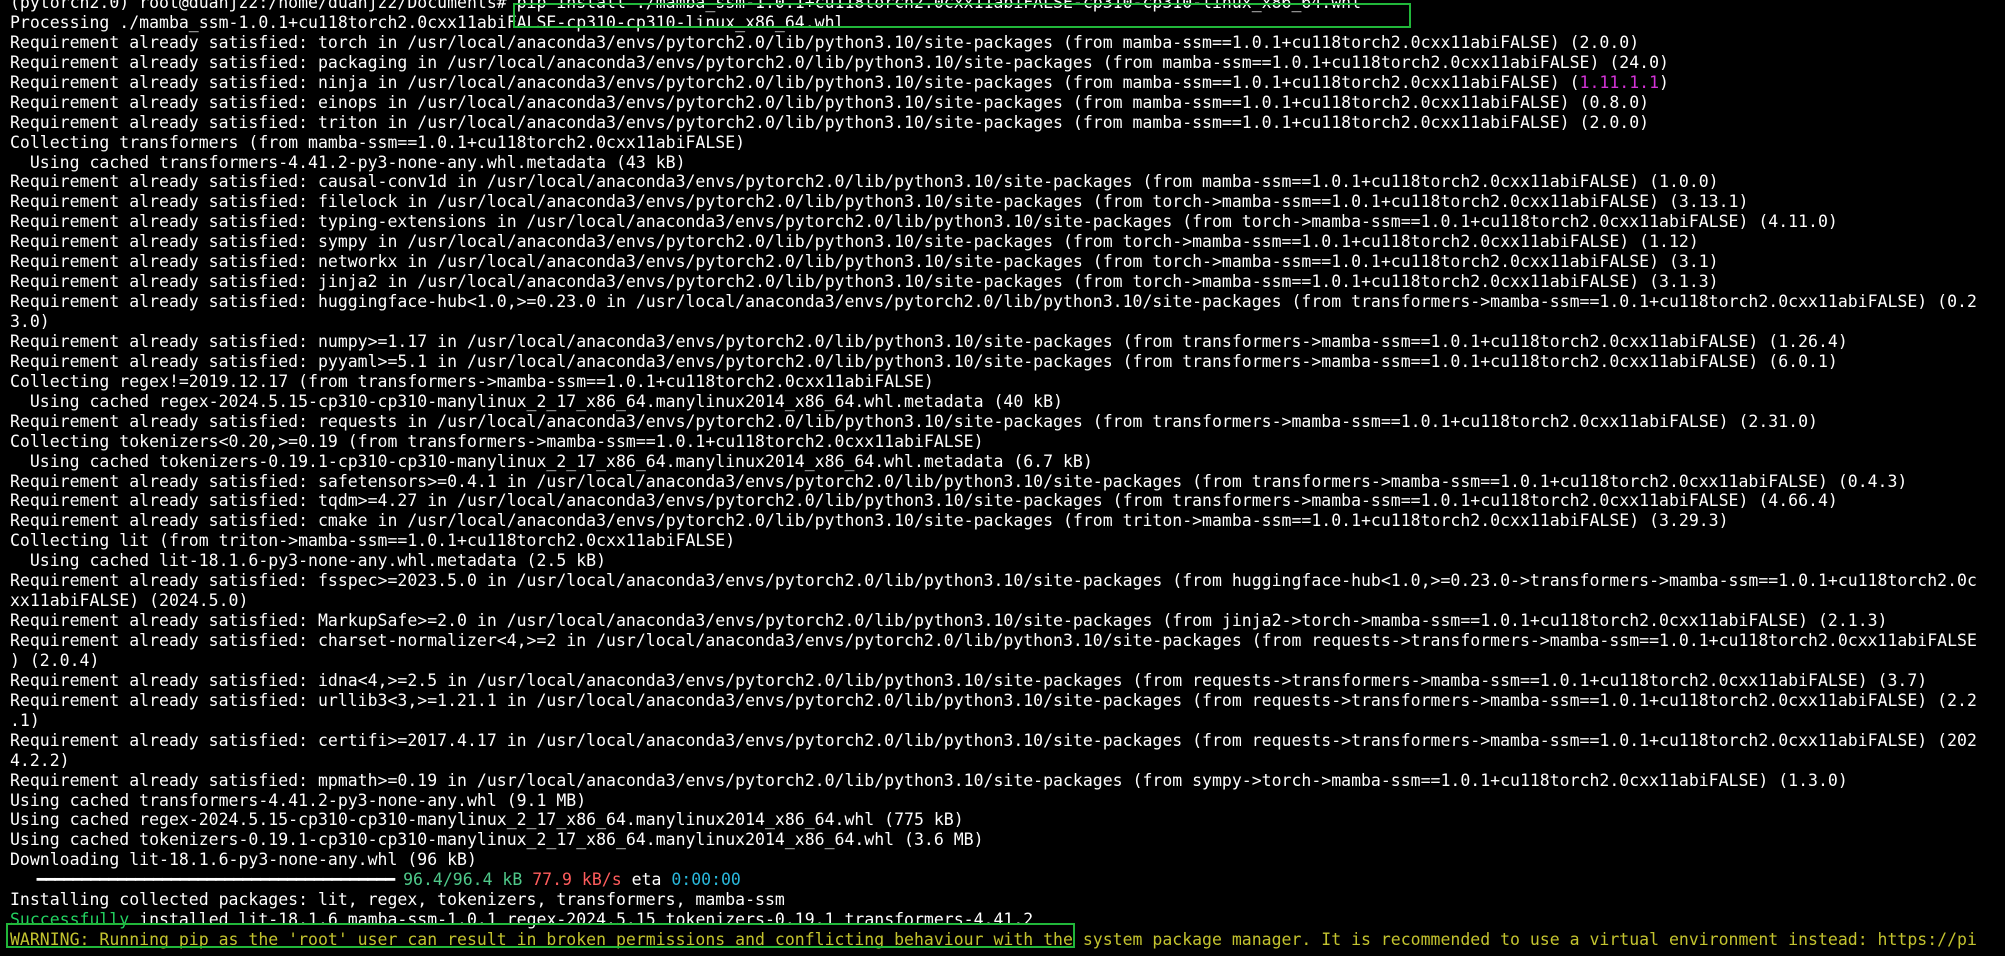 The height and width of the screenshot is (956, 2005). Describe the element at coordinates (463, 880) in the screenshot. I see `terminal-text-segment: 96.4/96.4 kB` at that location.